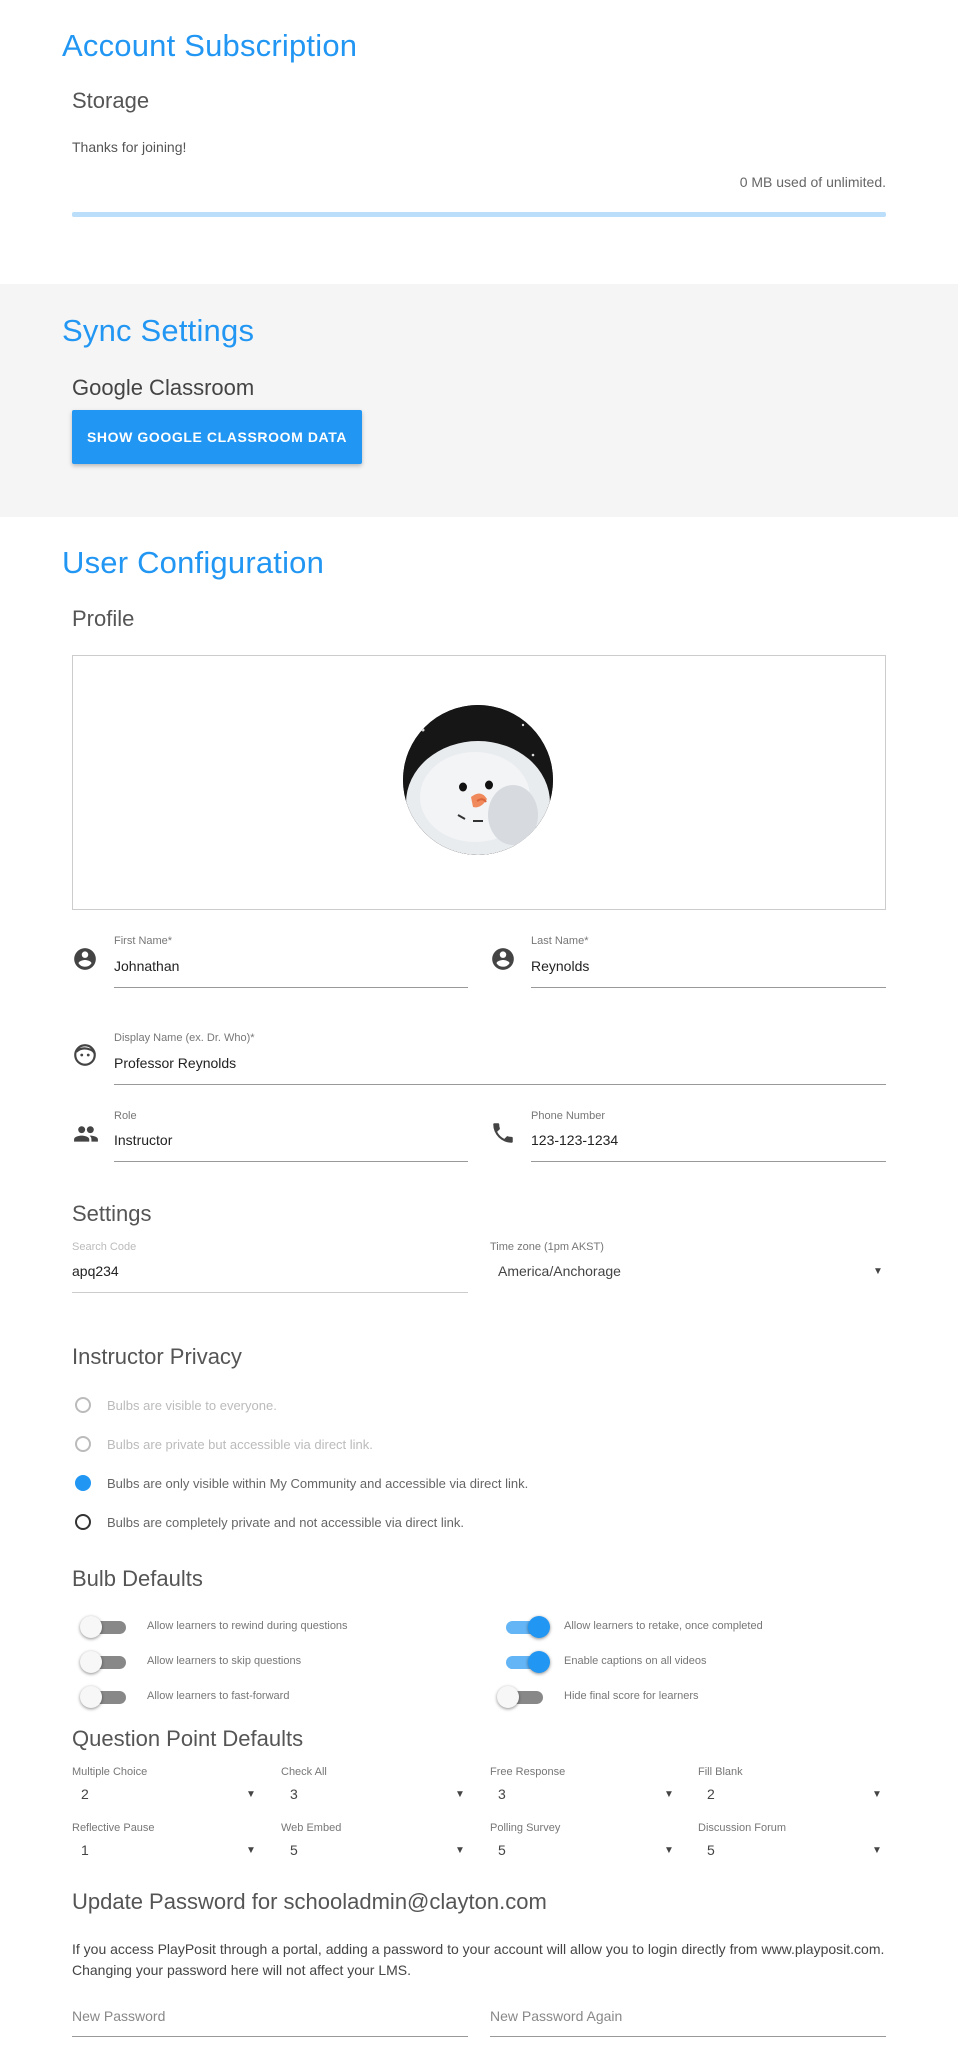 This screenshot has height=2049, width=958. Describe the element at coordinates (193, 562) in the screenshot. I see `user-configuration-title: User Configuration` at that location.